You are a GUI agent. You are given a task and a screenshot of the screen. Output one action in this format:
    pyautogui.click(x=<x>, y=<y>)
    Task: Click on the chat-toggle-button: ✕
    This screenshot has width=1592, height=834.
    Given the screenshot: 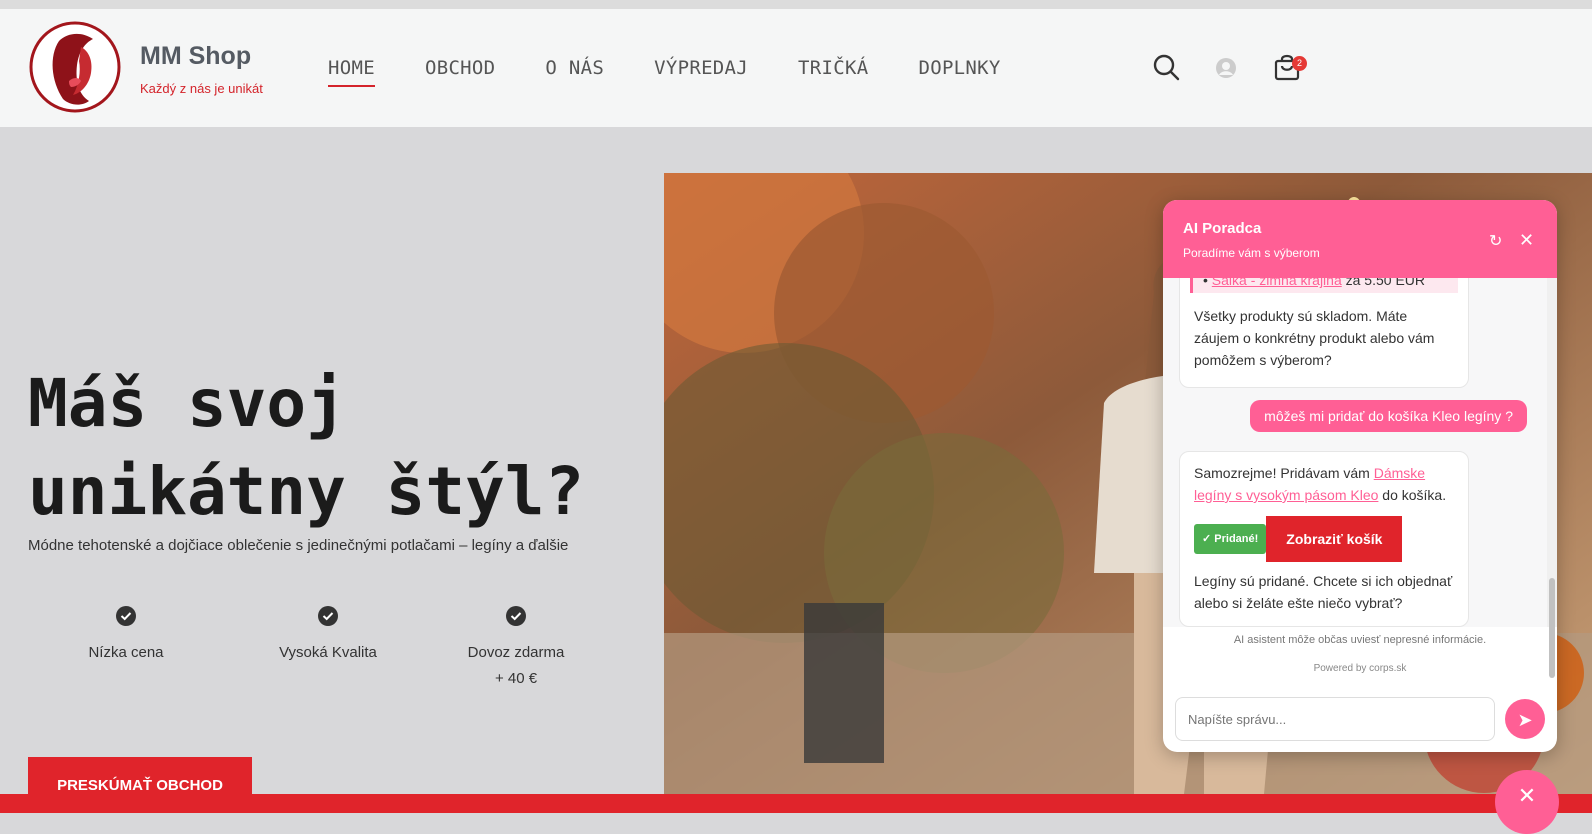 What is the action you would take?
    pyautogui.click(x=1527, y=802)
    